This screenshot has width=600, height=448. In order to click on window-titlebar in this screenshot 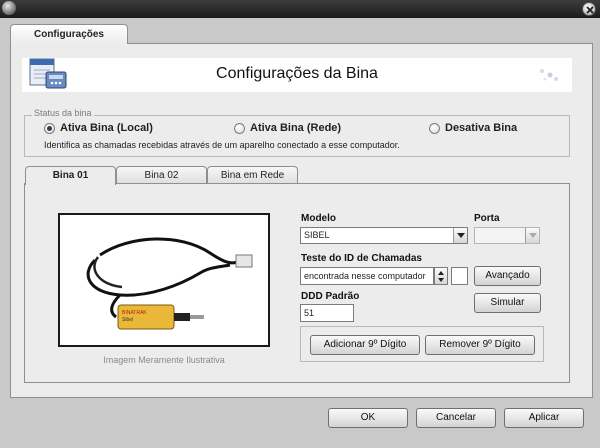, I will do `click(300, 9)`.